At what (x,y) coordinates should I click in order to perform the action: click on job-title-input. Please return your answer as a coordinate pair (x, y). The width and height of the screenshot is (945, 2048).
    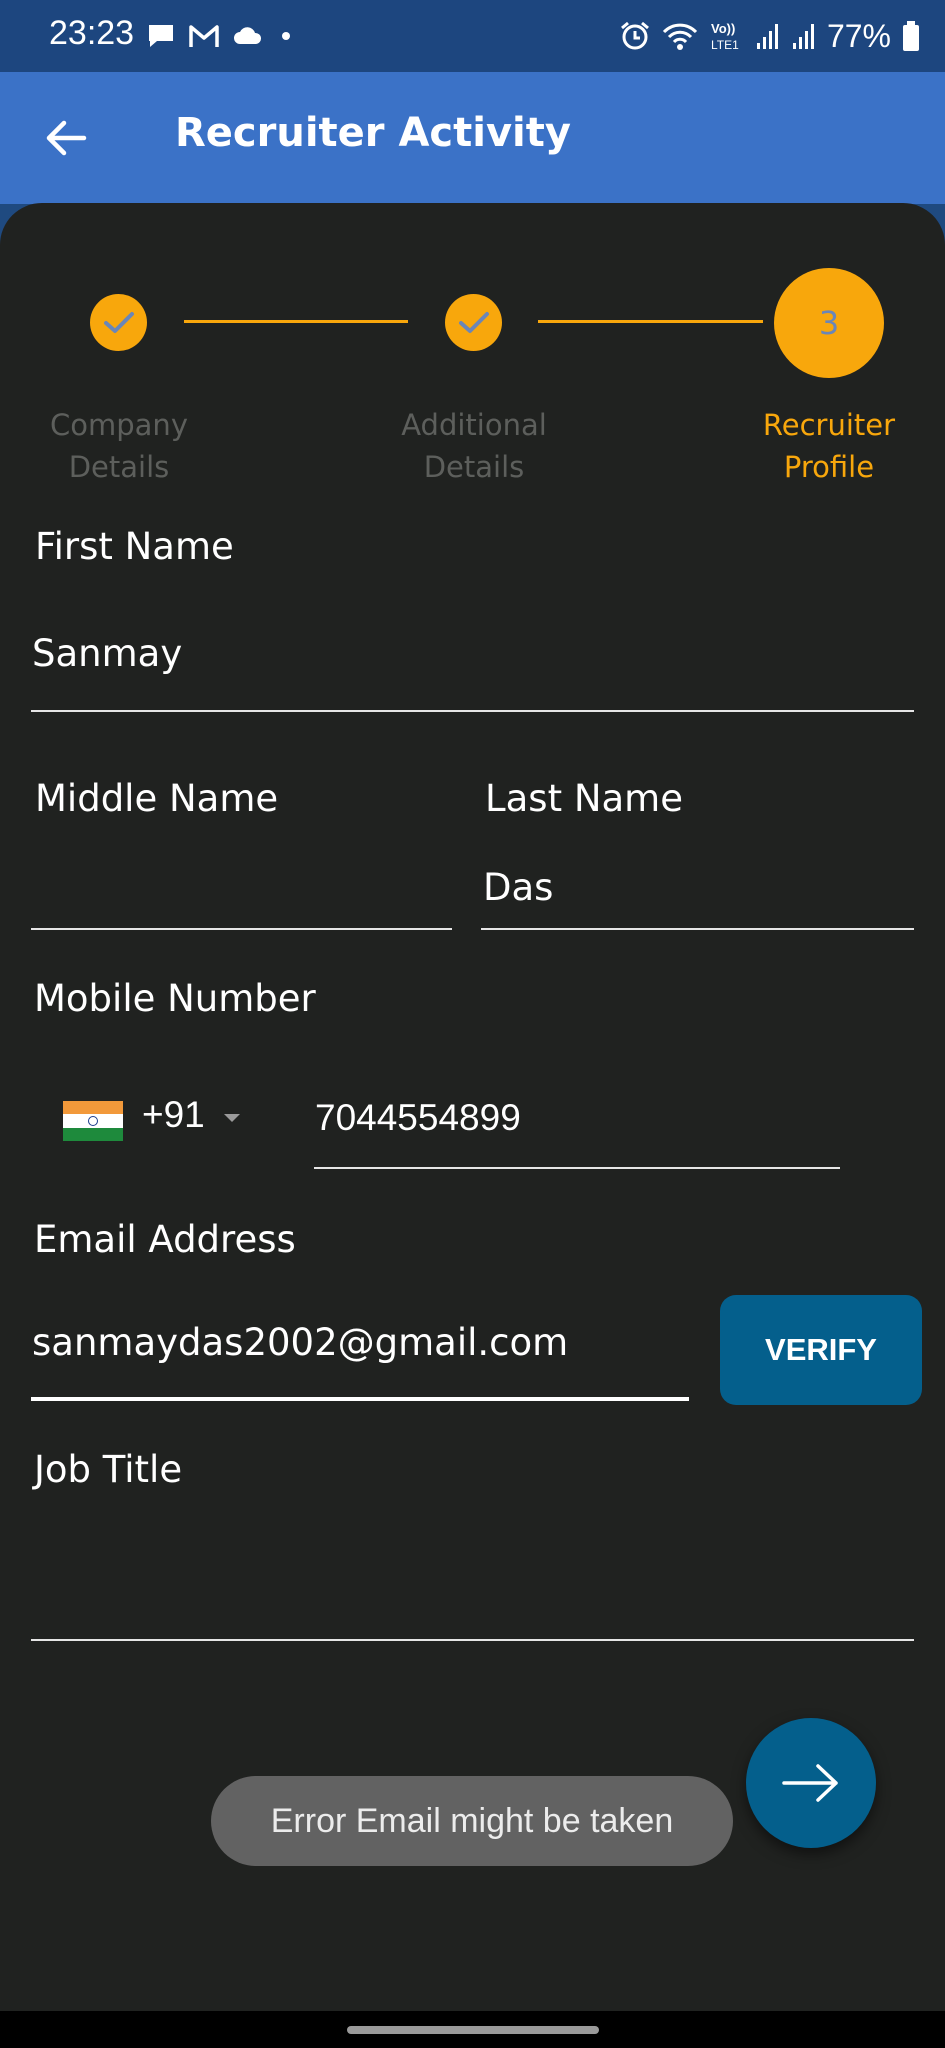
    Looking at the image, I should click on (472, 1583).